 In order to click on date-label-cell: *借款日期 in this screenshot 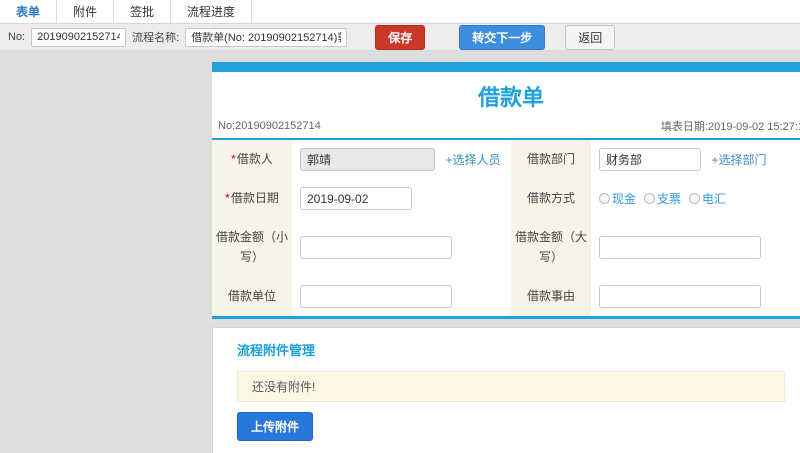, I will do `click(252, 199)`.